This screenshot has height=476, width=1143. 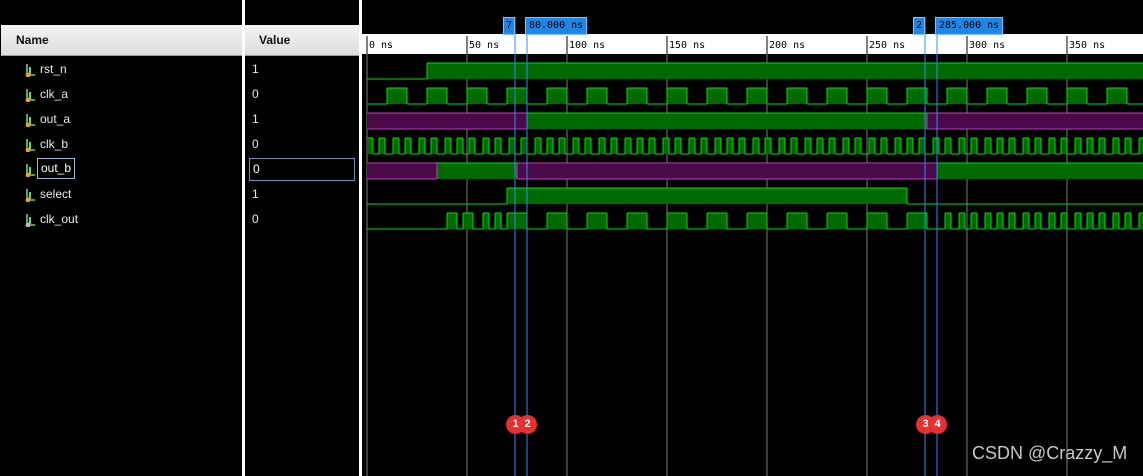 I want to click on cursor-time-label: 285.000 ns, so click(x=969, y=26).